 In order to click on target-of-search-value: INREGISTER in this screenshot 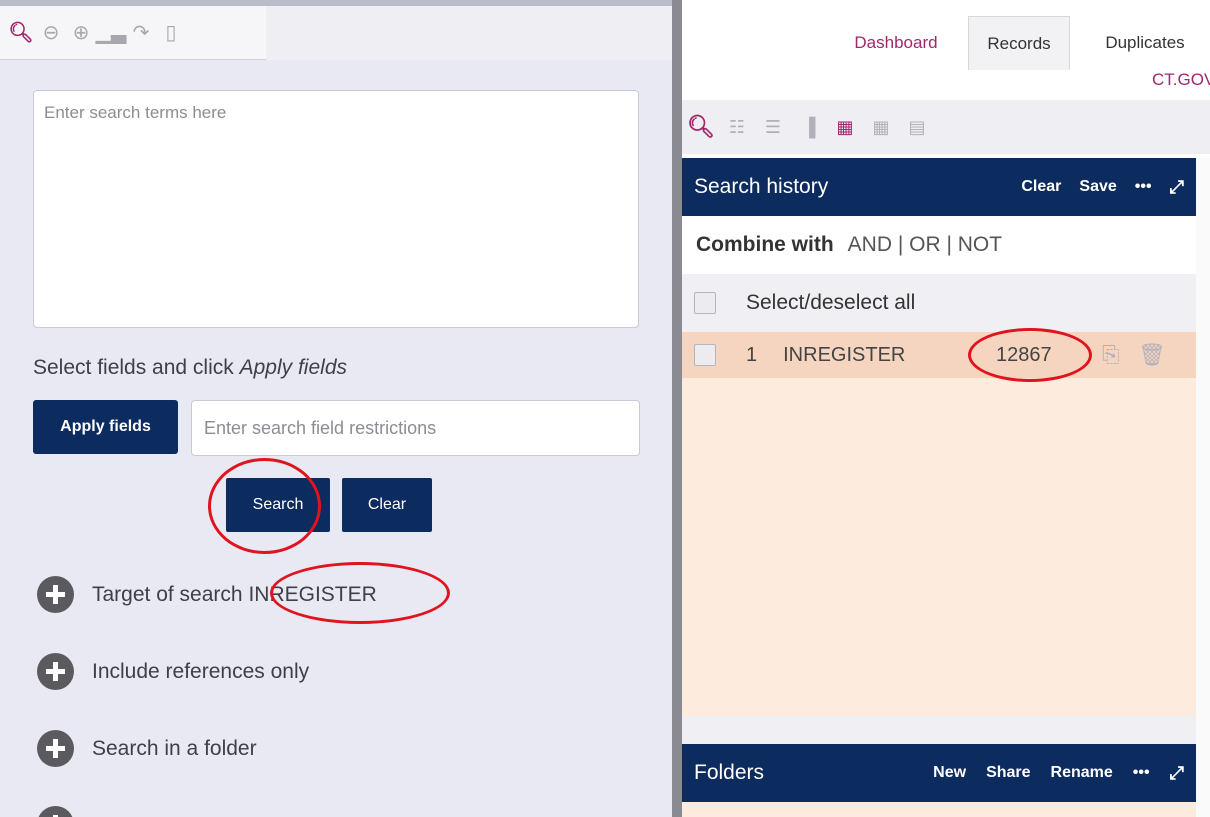, I will do `click(312, 594)`.